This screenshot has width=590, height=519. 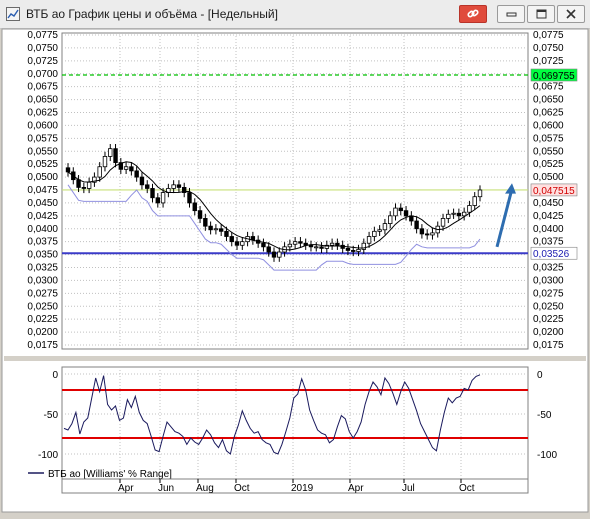 What do you see at coordinates (548, 293) in the screenshot?
I see `price-tick-right: 0,0275` at bounding box center [548, 293].